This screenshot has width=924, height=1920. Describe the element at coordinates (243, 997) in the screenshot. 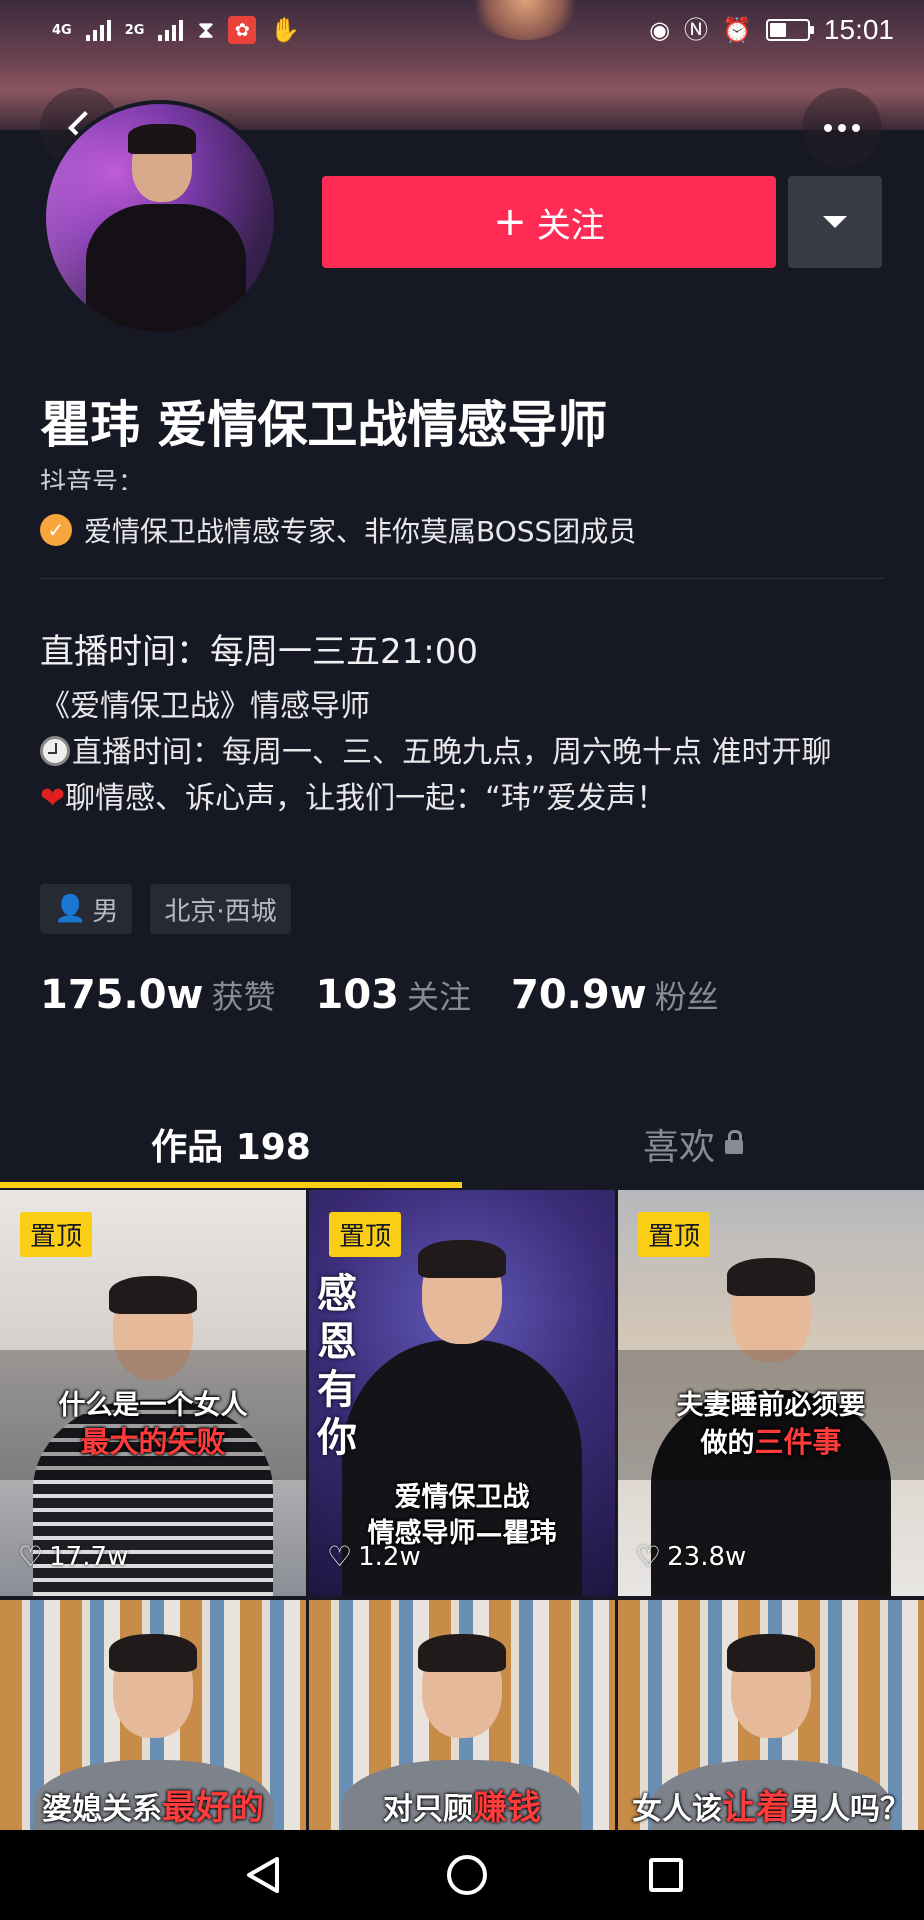

I see `likes-label: 获赞` at that location.